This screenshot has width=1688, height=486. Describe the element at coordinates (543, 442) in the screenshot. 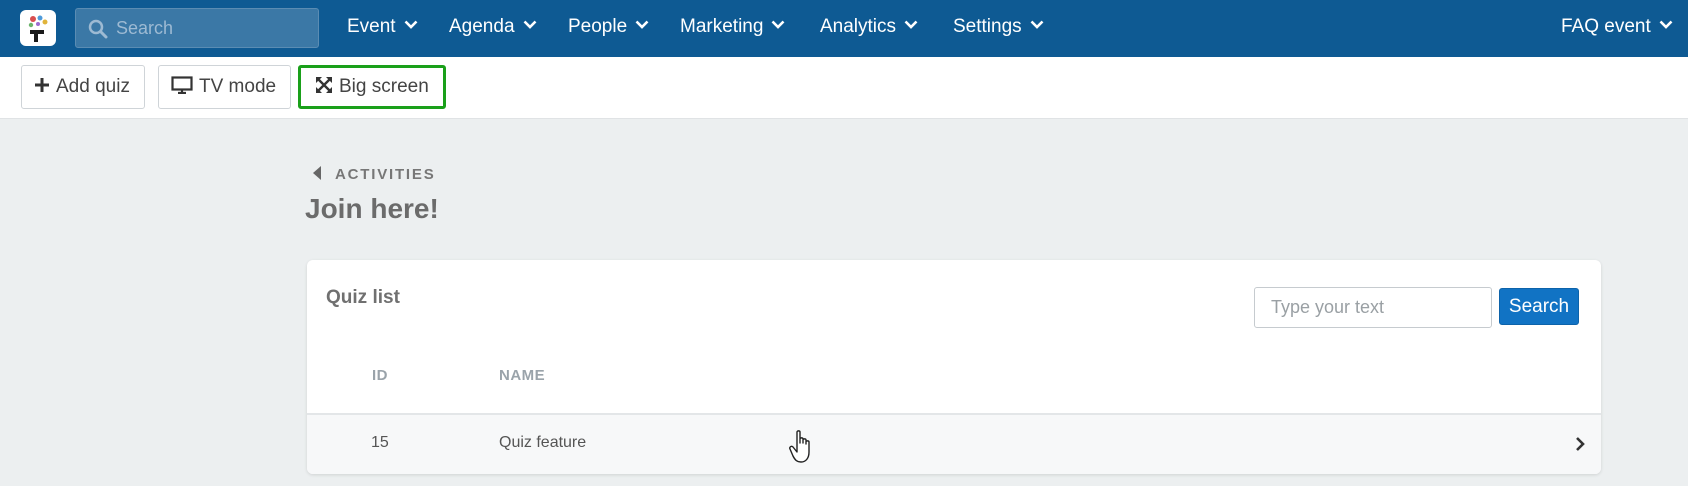

I see `row-name: Quiz feature` at that location.